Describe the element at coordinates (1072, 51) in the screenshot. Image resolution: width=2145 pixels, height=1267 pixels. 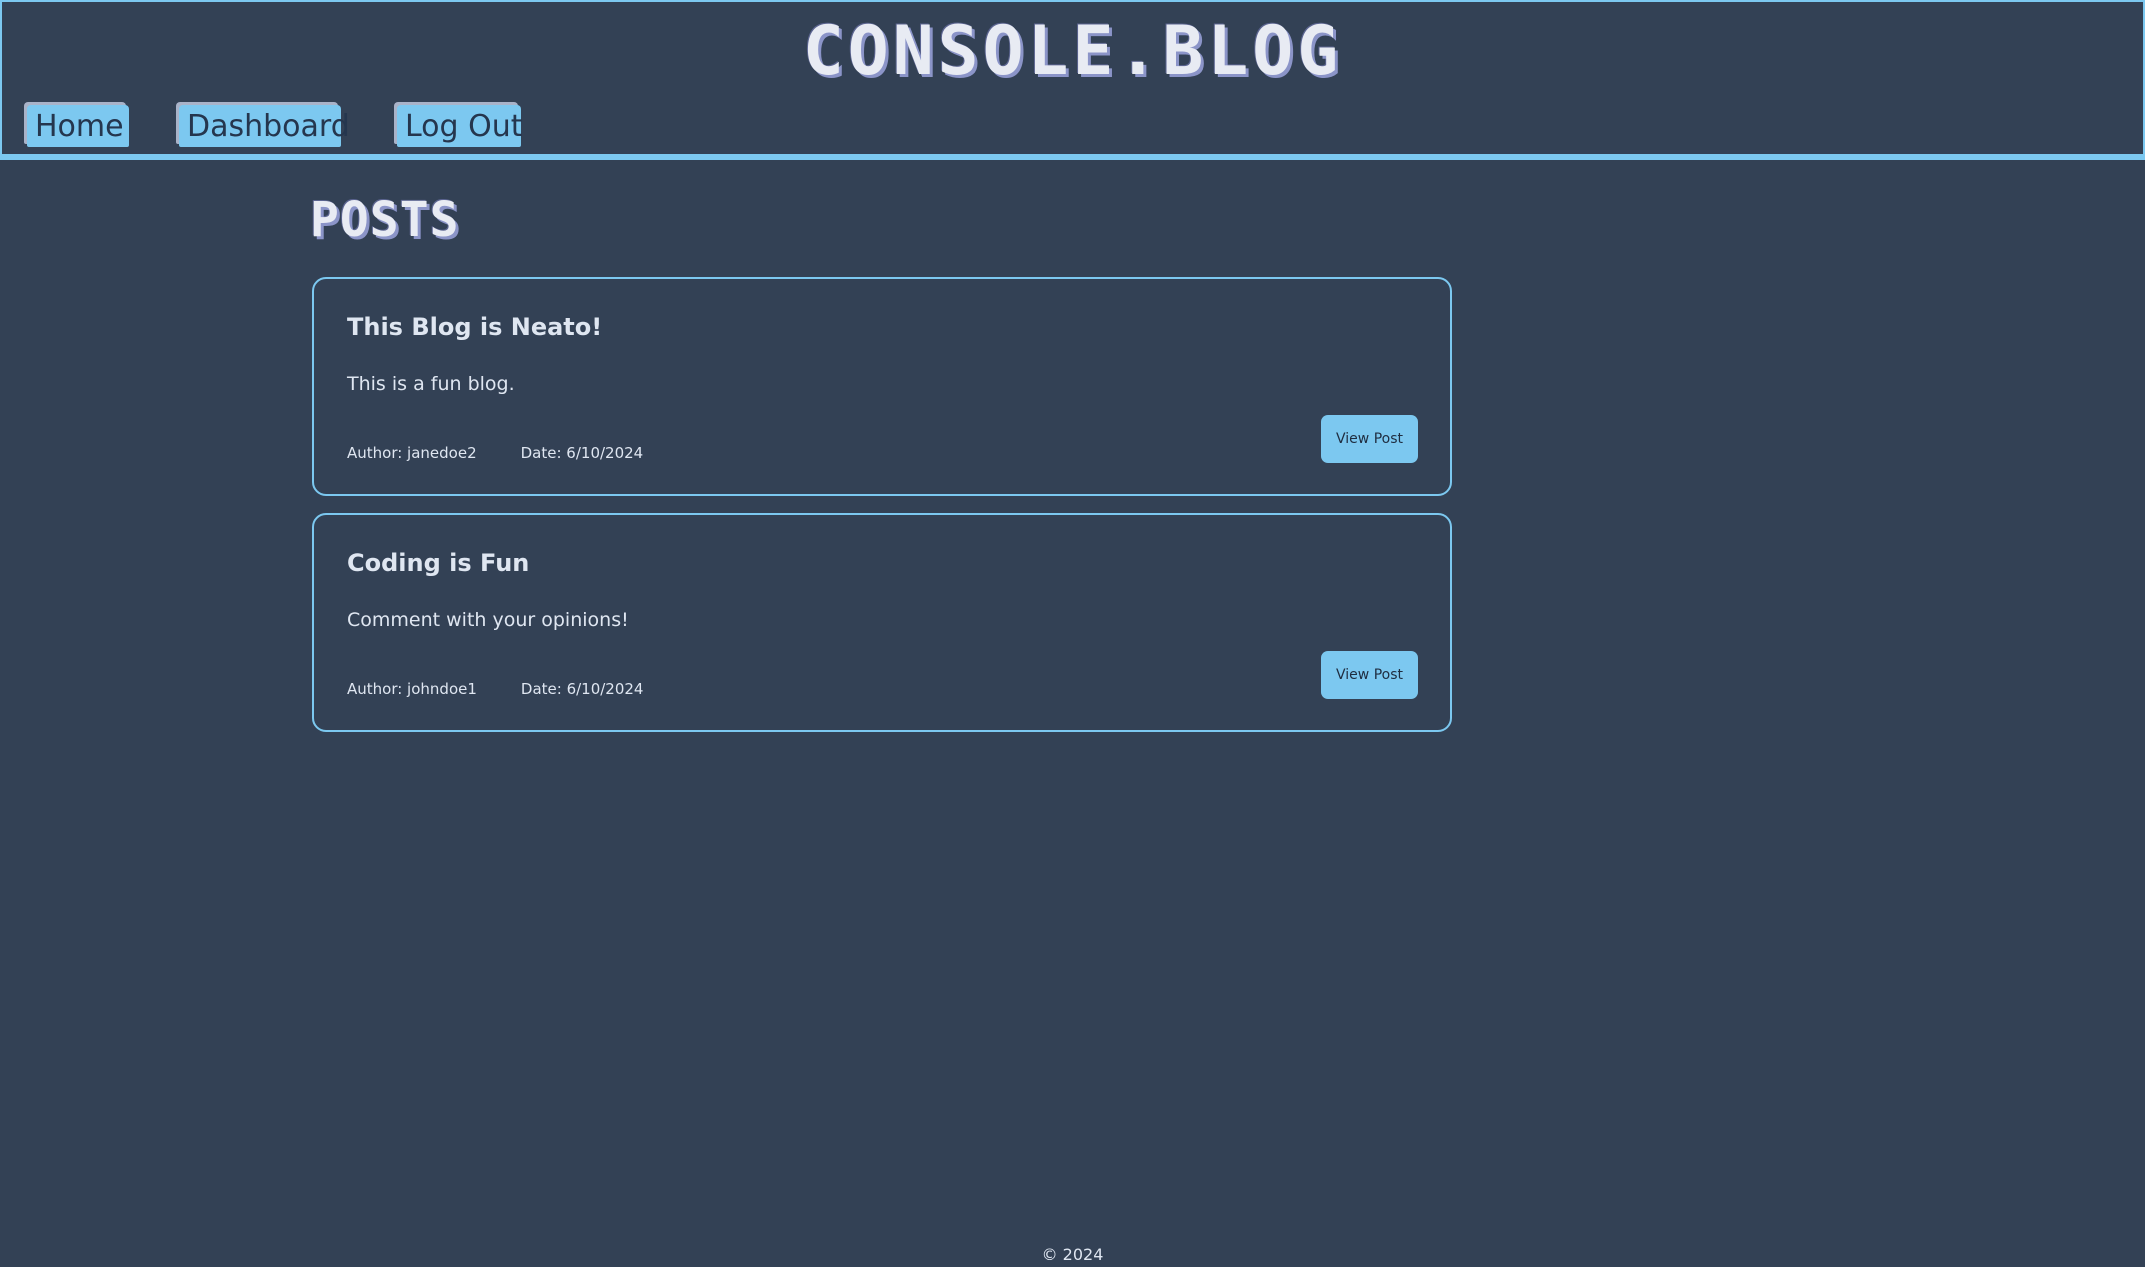
I see `site-title: CONSOLE.BLOG` at that location.